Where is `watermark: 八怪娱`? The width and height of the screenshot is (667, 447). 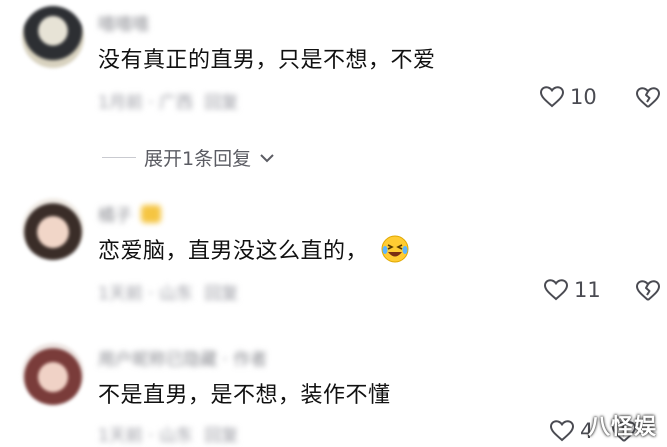
watermark: 八怪娱 is located at coordinates (622, 427).